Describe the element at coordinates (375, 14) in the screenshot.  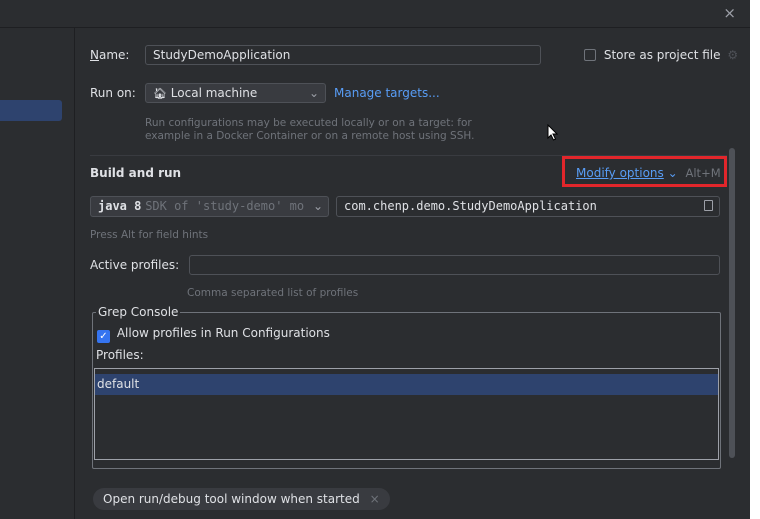
I see `title-bar: ×` at that location.